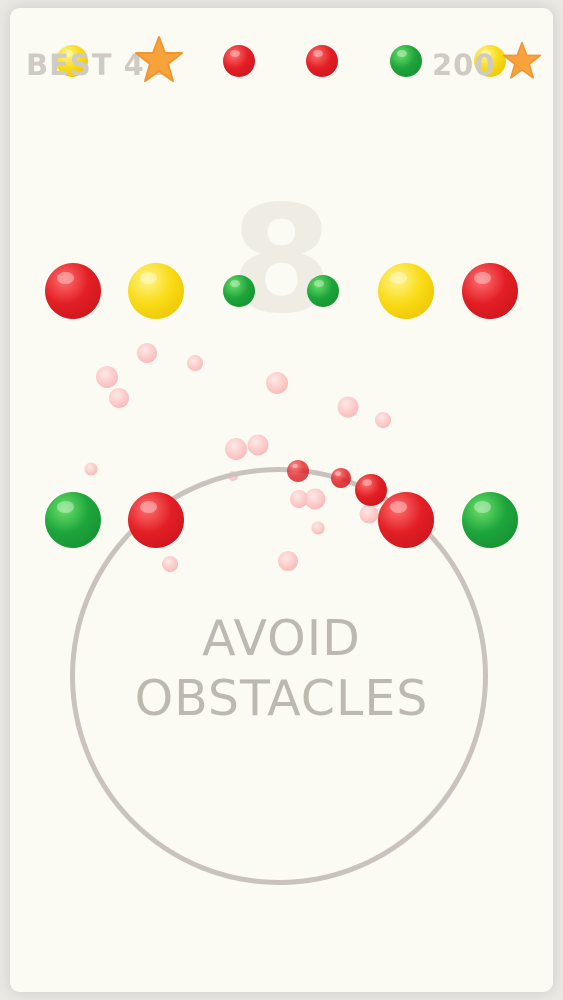  Describe the element at coordinates (281, 638) in the screenshot. I see `hint-line-1: AVOID` at that location.